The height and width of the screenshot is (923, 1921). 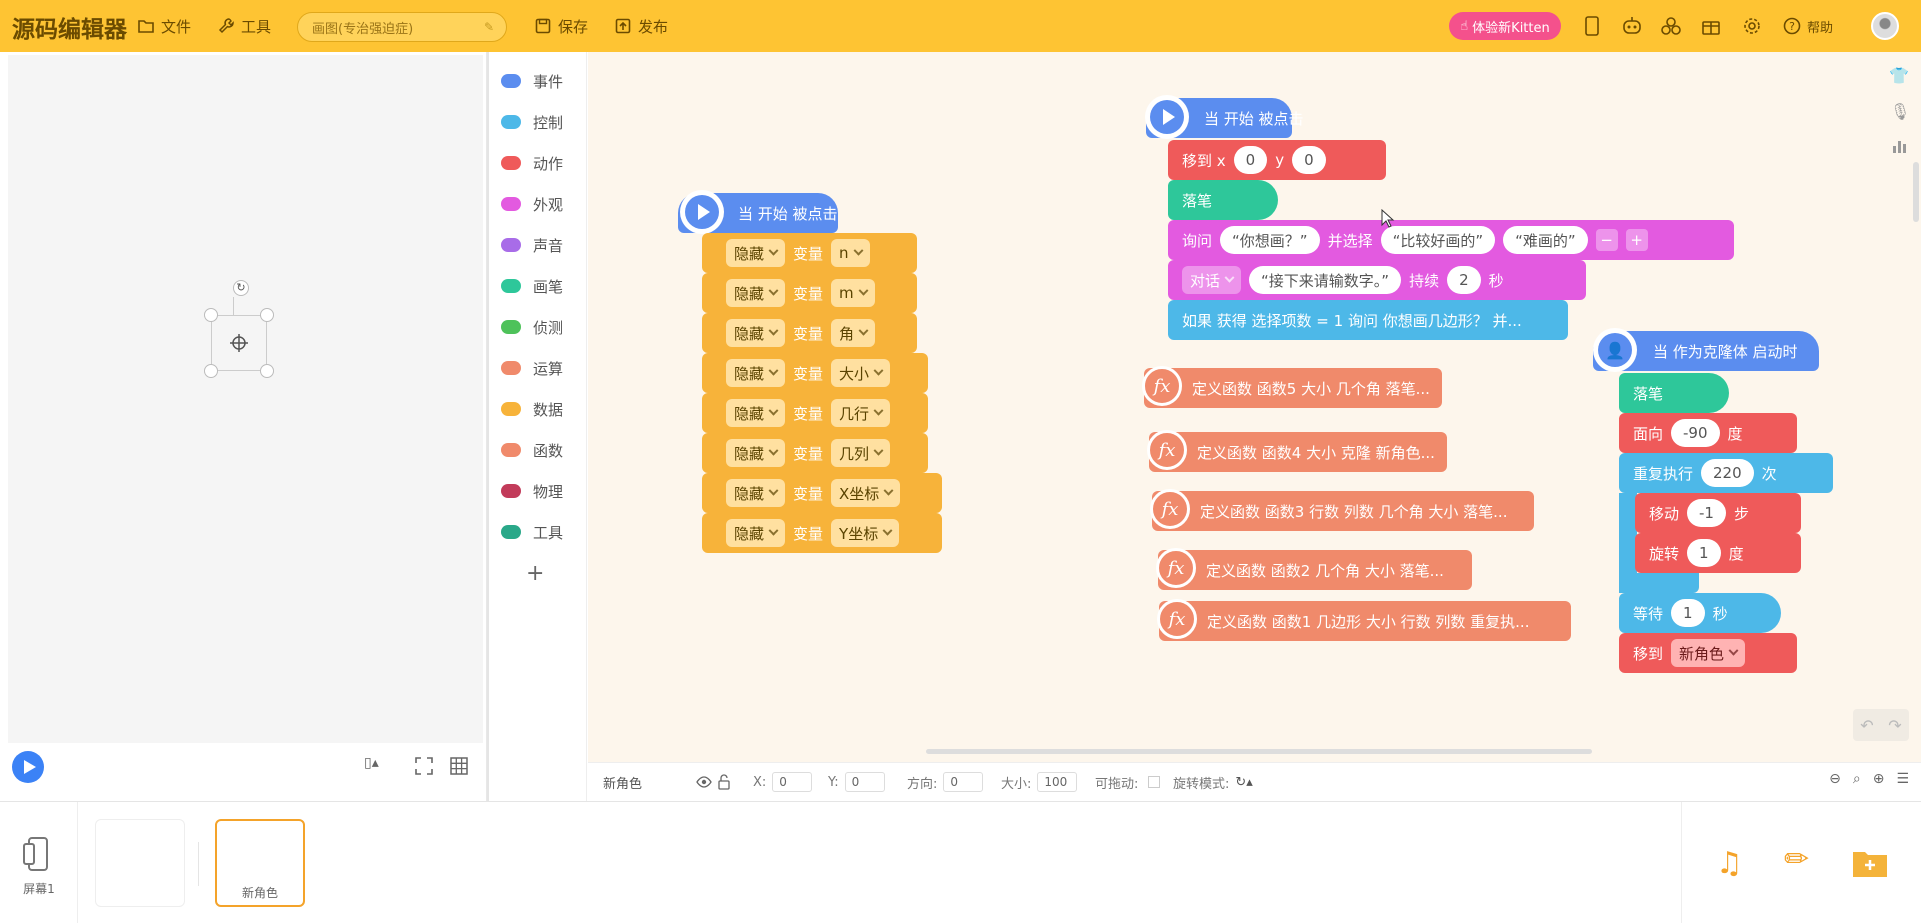 I want to click on music-note-icon: ♫, so click(x=1729, y=863).